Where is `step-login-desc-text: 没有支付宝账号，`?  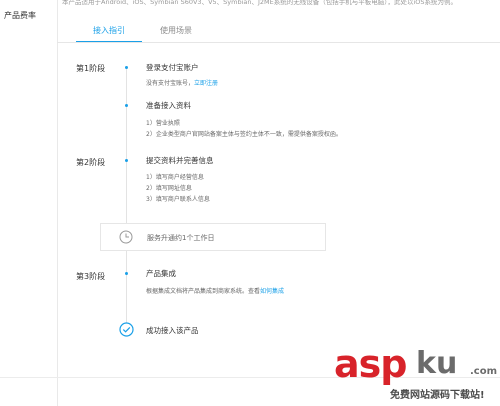
step-login-desc-text: 没有支付宝账号， is located at coordinates (170, 83).